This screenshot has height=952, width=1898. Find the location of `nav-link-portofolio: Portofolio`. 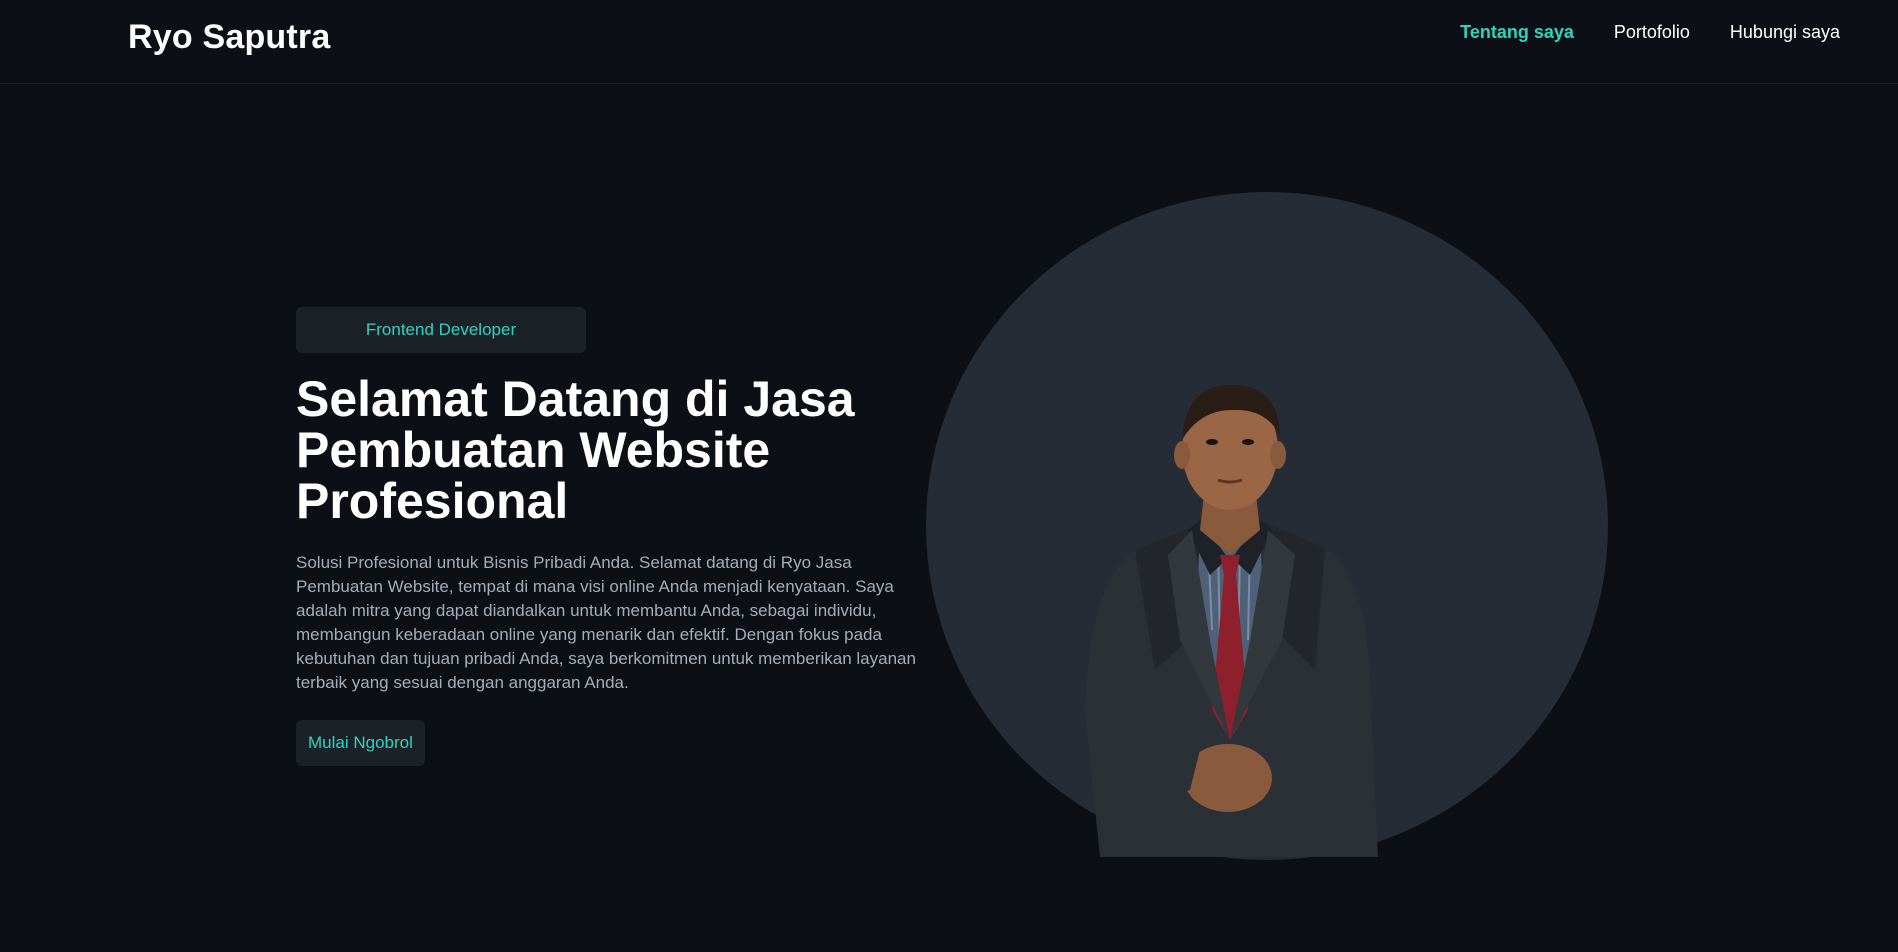

nav-link-portofolio: Portofolio is located at coordinates (1652, 32).